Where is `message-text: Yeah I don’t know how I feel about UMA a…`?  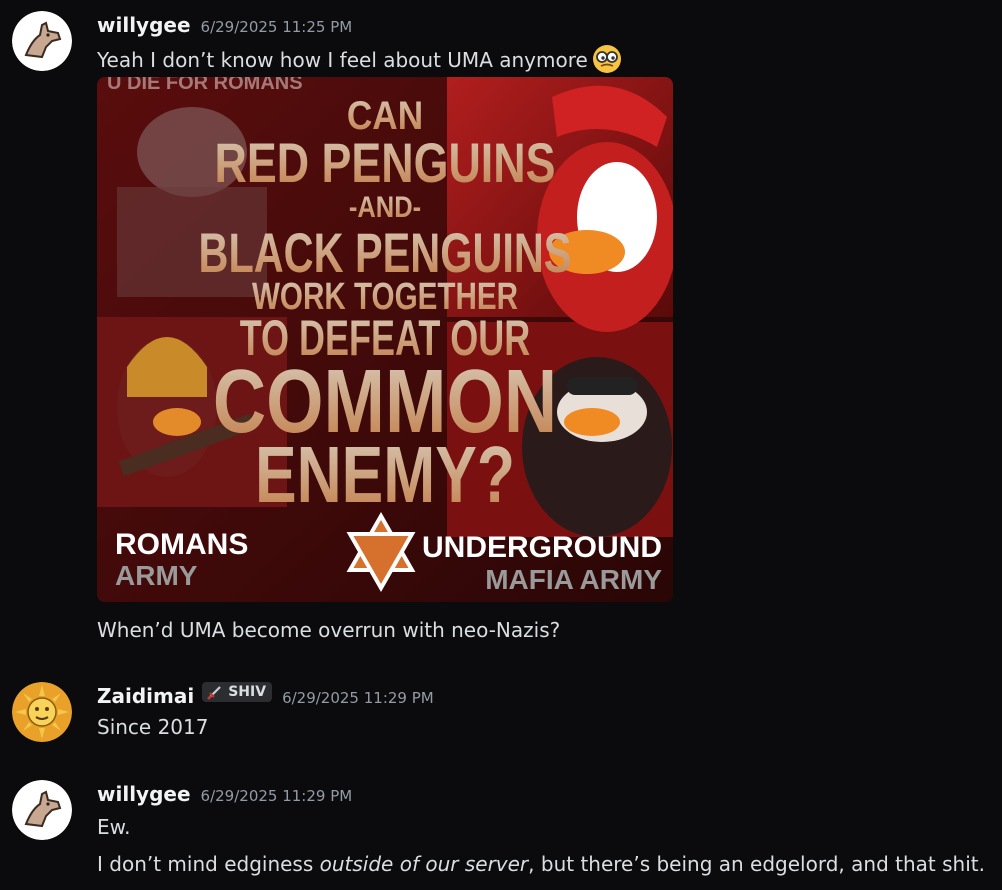 message-text: Yeah I don’t know how I feel about UMA a… is located at coordinates (359, 59).